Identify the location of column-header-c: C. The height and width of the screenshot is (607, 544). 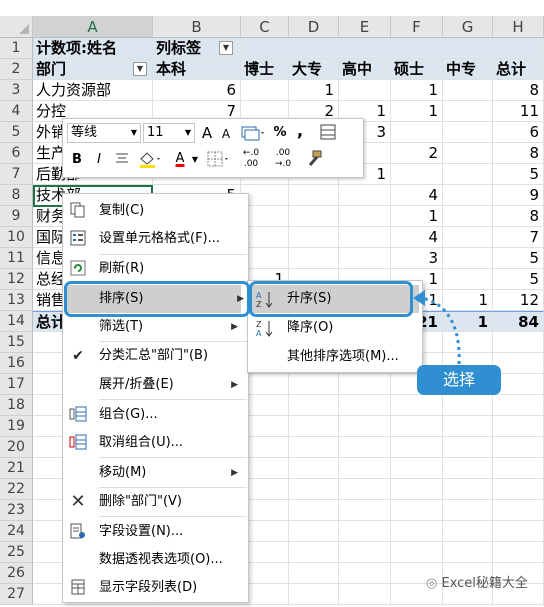
(265, 27).